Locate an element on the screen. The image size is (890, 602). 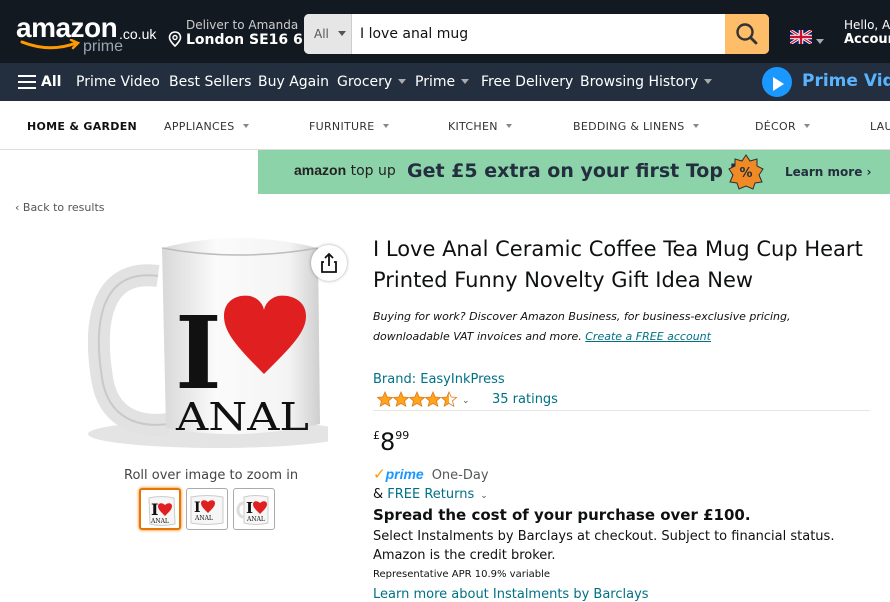
search-input is located at coordinates (540, 34).